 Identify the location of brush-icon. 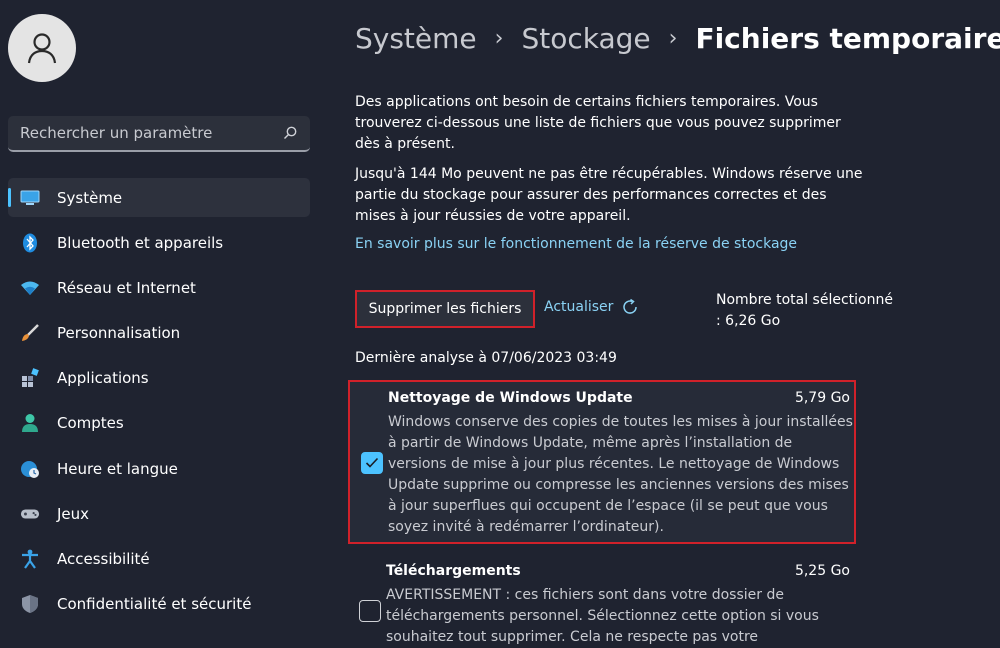
(30, 333).